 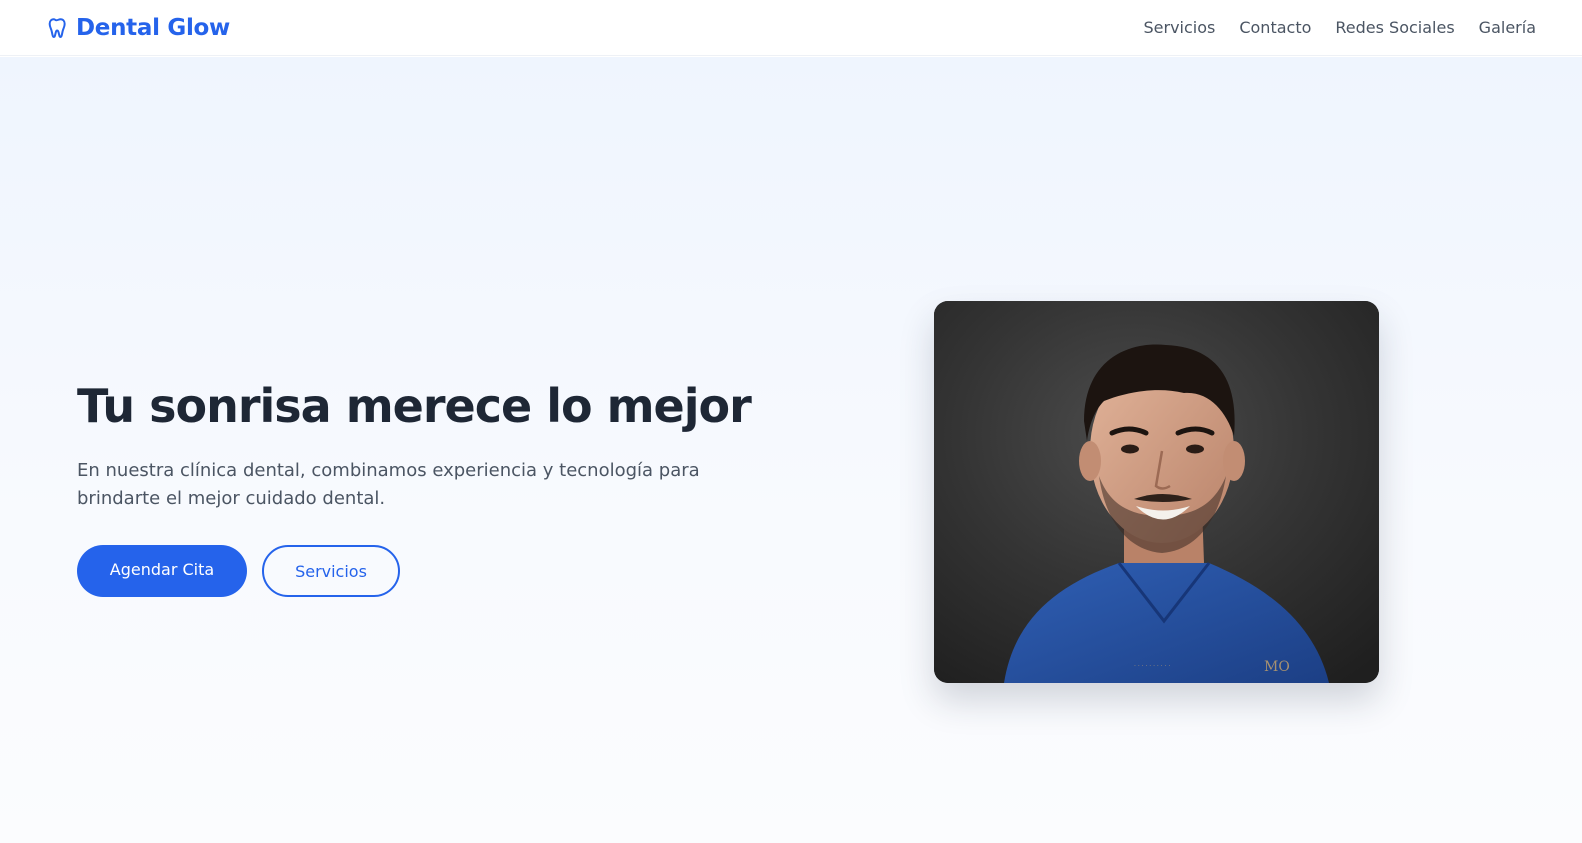 I want to click on brand-logo-link: Dental Glow, so click(x=139, y=28).